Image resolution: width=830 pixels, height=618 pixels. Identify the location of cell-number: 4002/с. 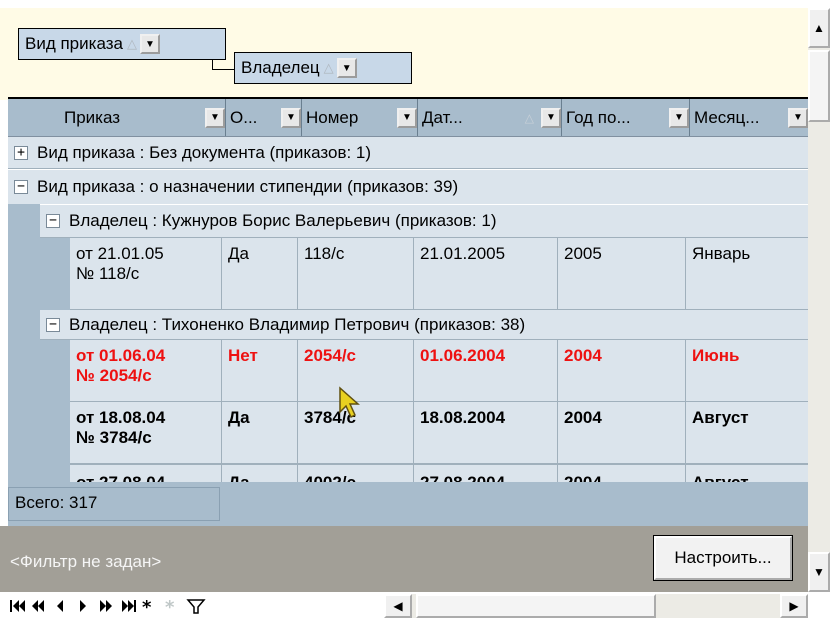
(356, 473).